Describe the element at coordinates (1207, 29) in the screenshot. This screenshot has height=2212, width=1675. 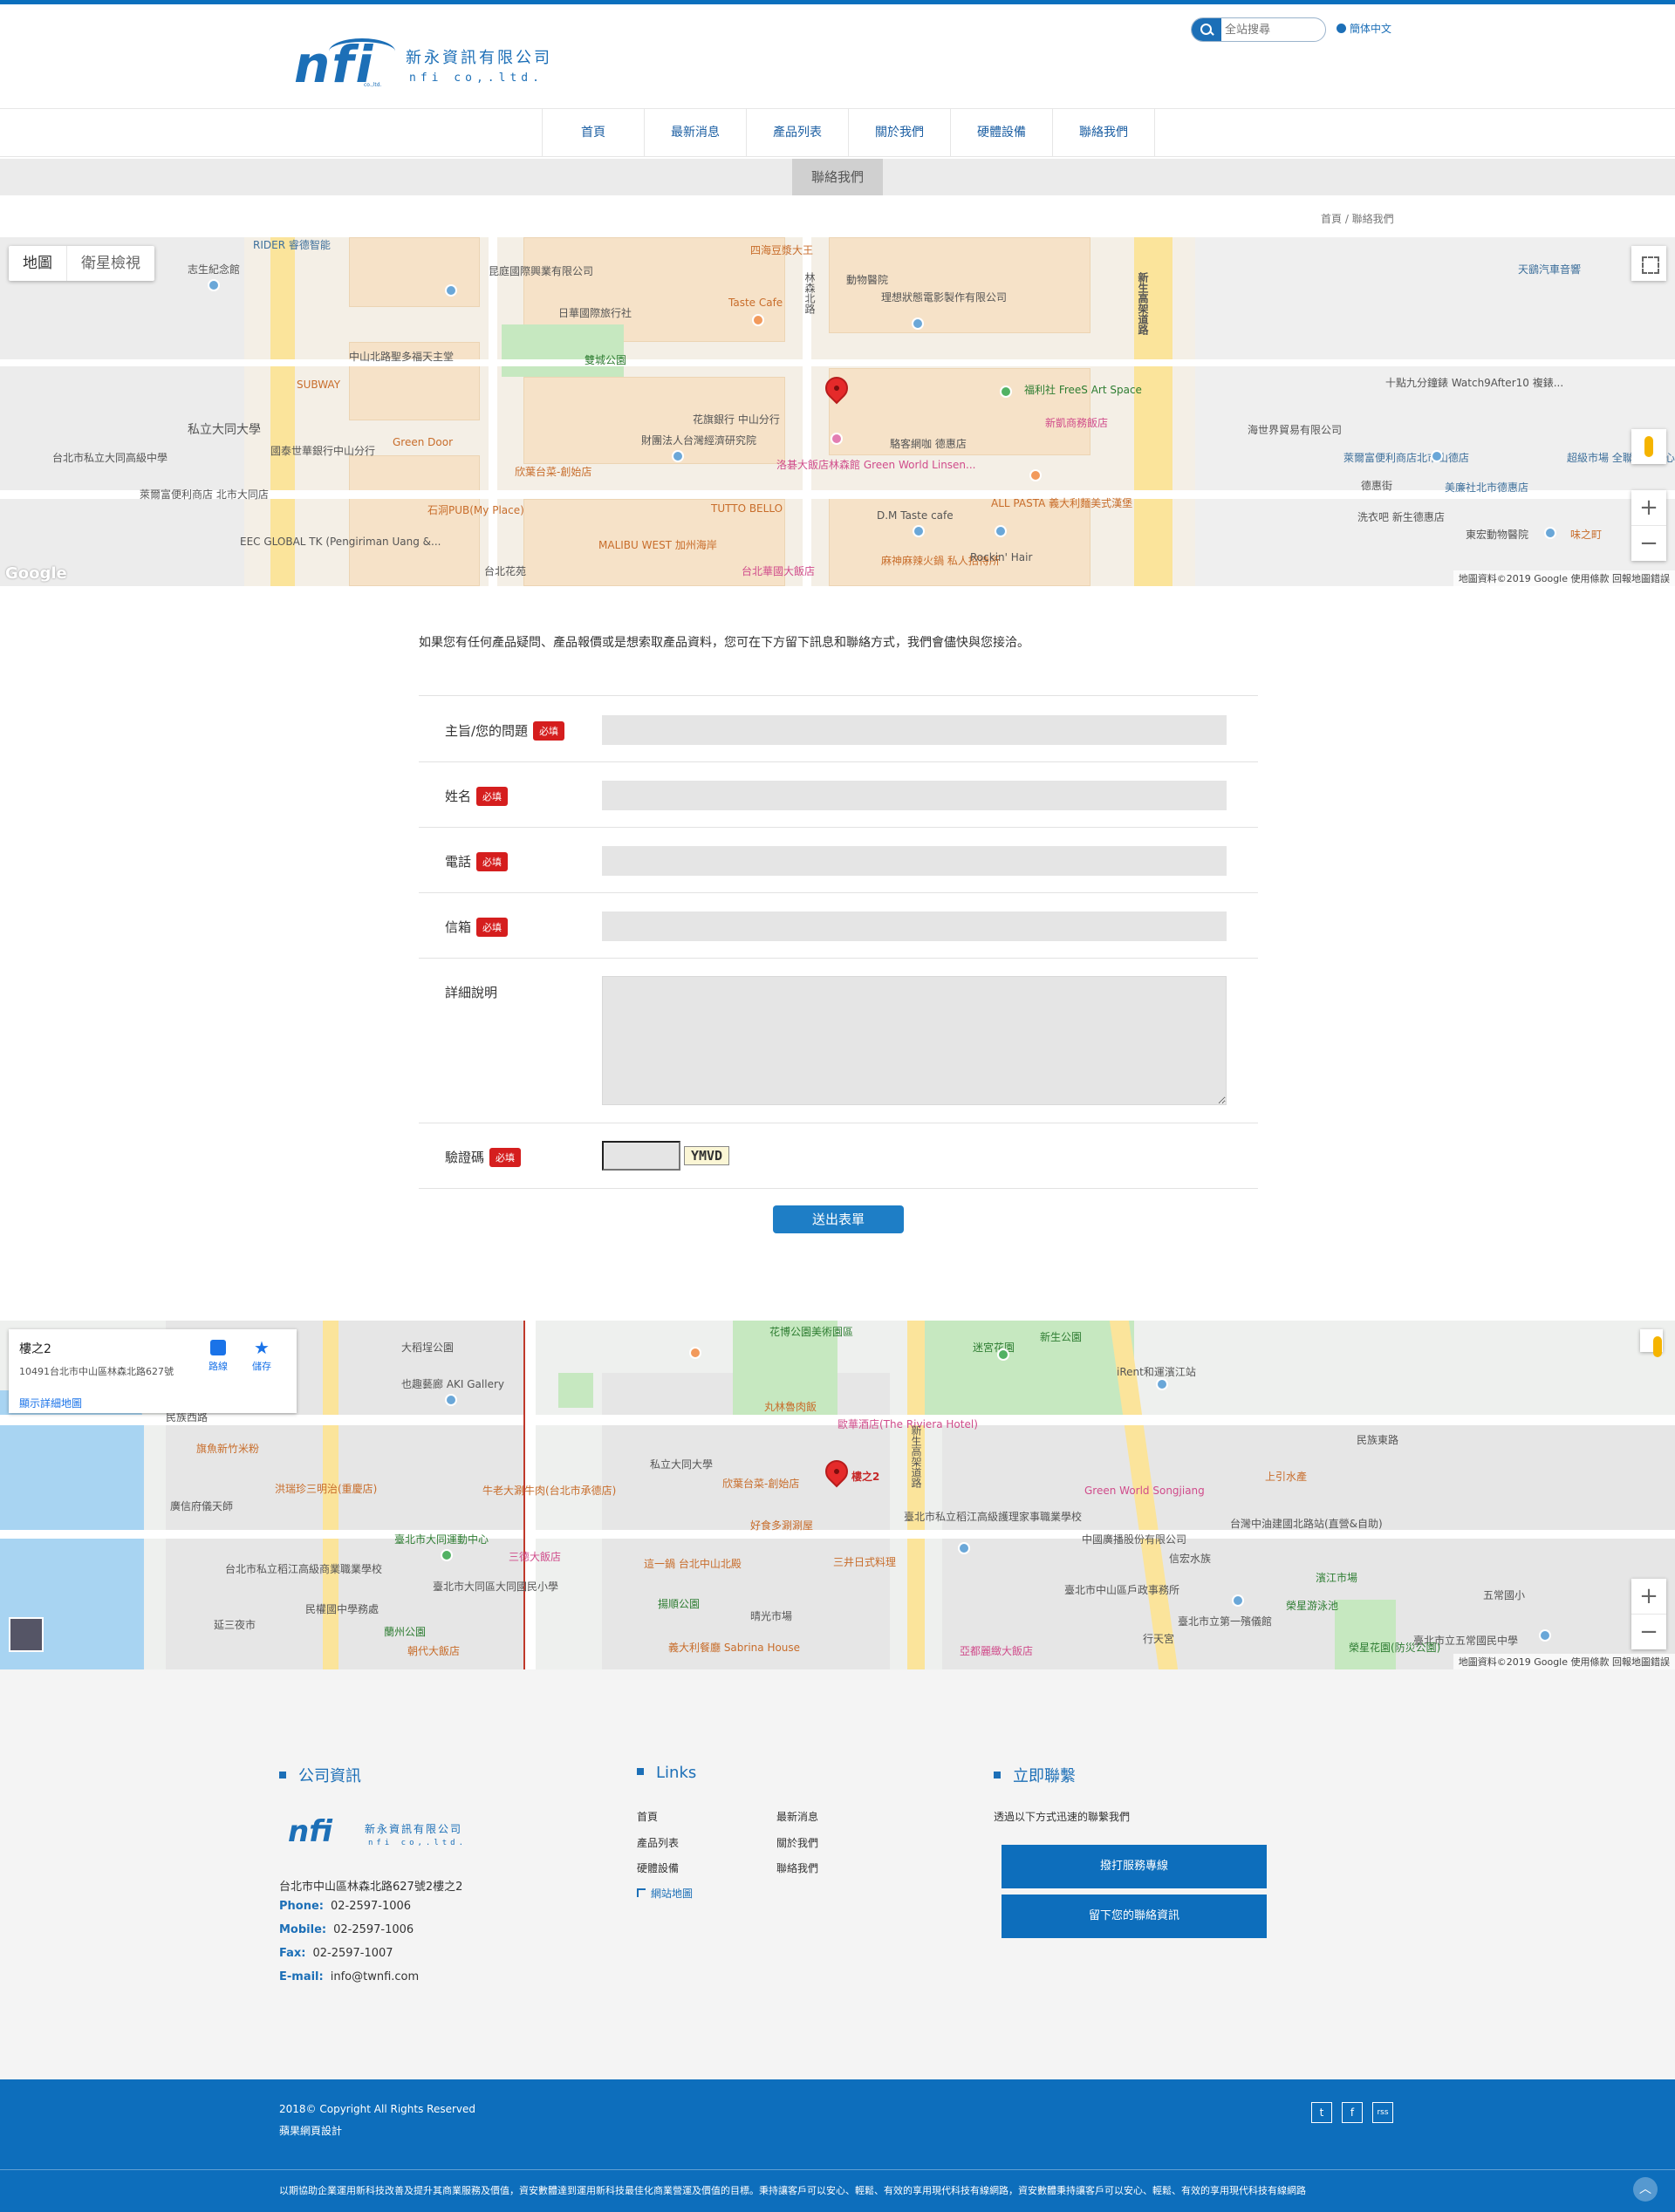
I see `search-icon` at that location.